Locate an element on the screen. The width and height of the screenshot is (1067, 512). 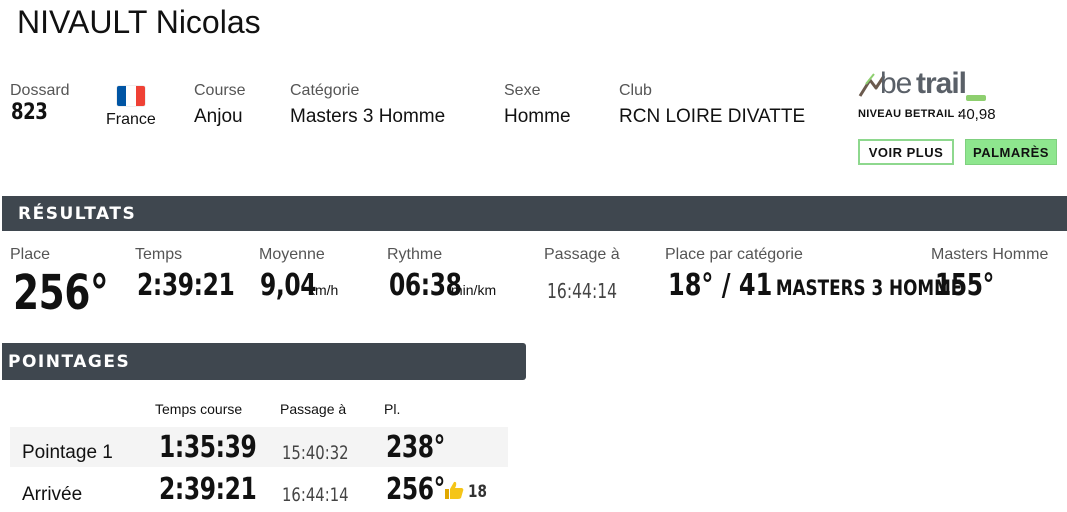
dossard-value: 823 is located at coordinates (29, 112).